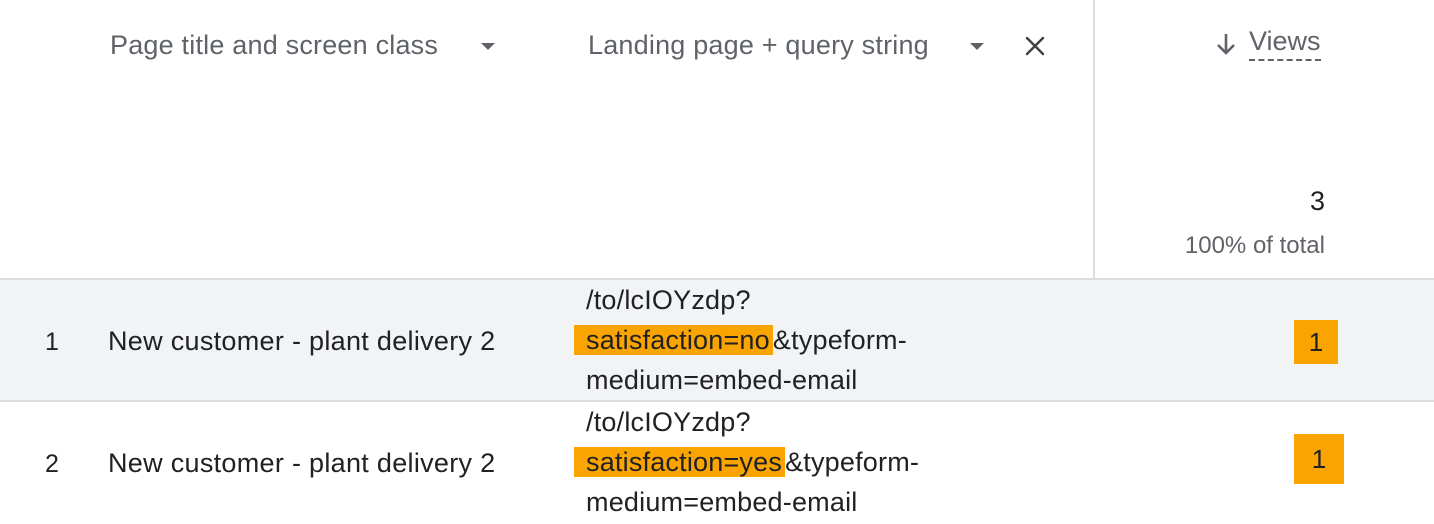  Describe the element at coordinates (1226, 44) in the screenshot. I see `sort-descending-arrow-icon` at that location.